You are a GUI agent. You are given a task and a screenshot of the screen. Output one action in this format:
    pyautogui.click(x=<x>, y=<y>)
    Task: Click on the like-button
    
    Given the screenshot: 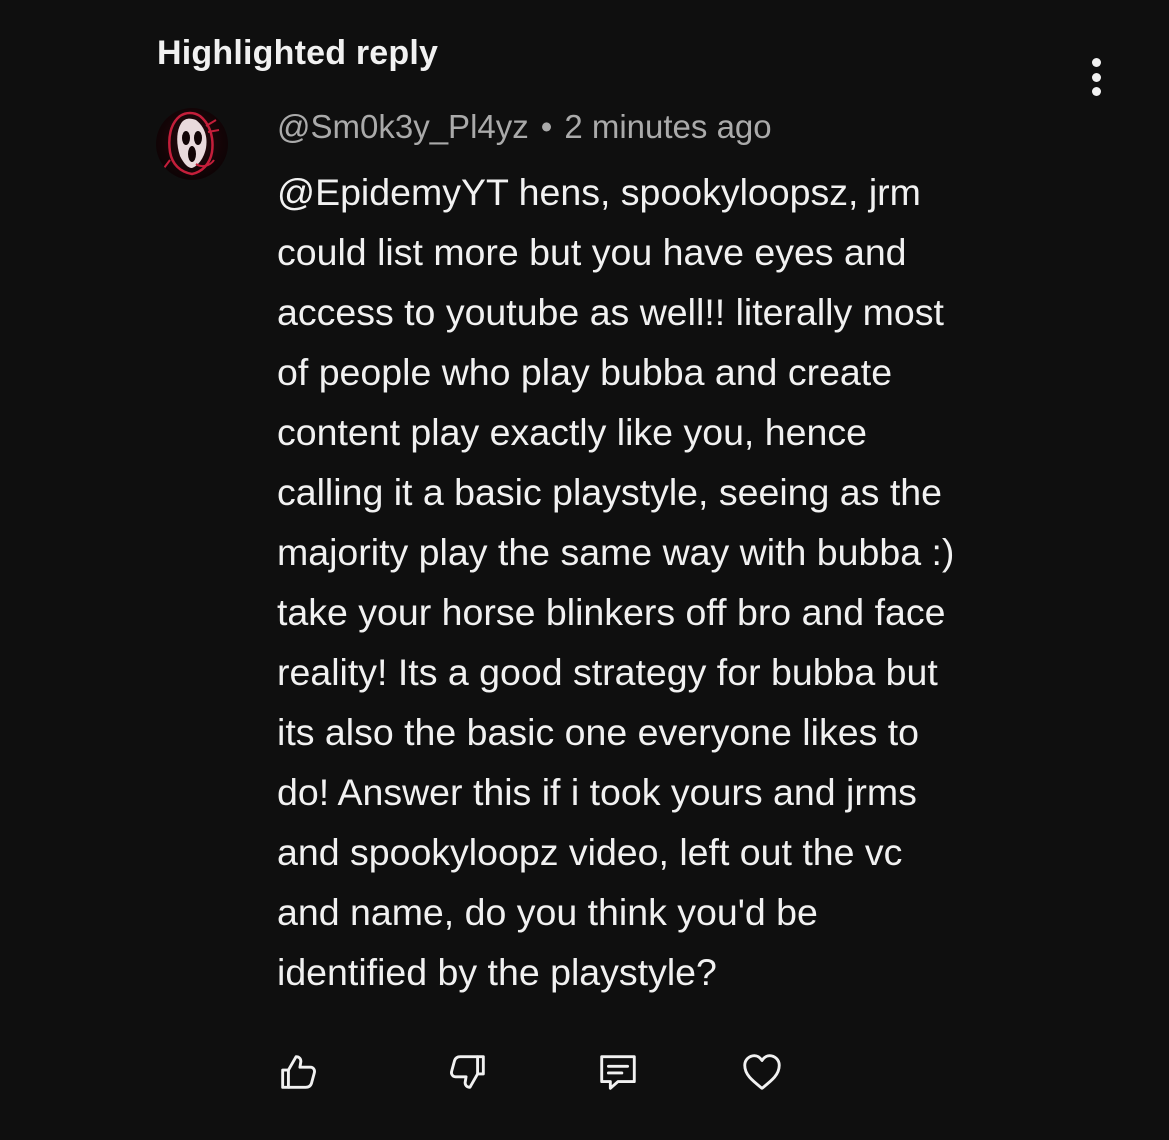 What is the action you would take?
    pyautogui.click(x=298, y=1072)
    